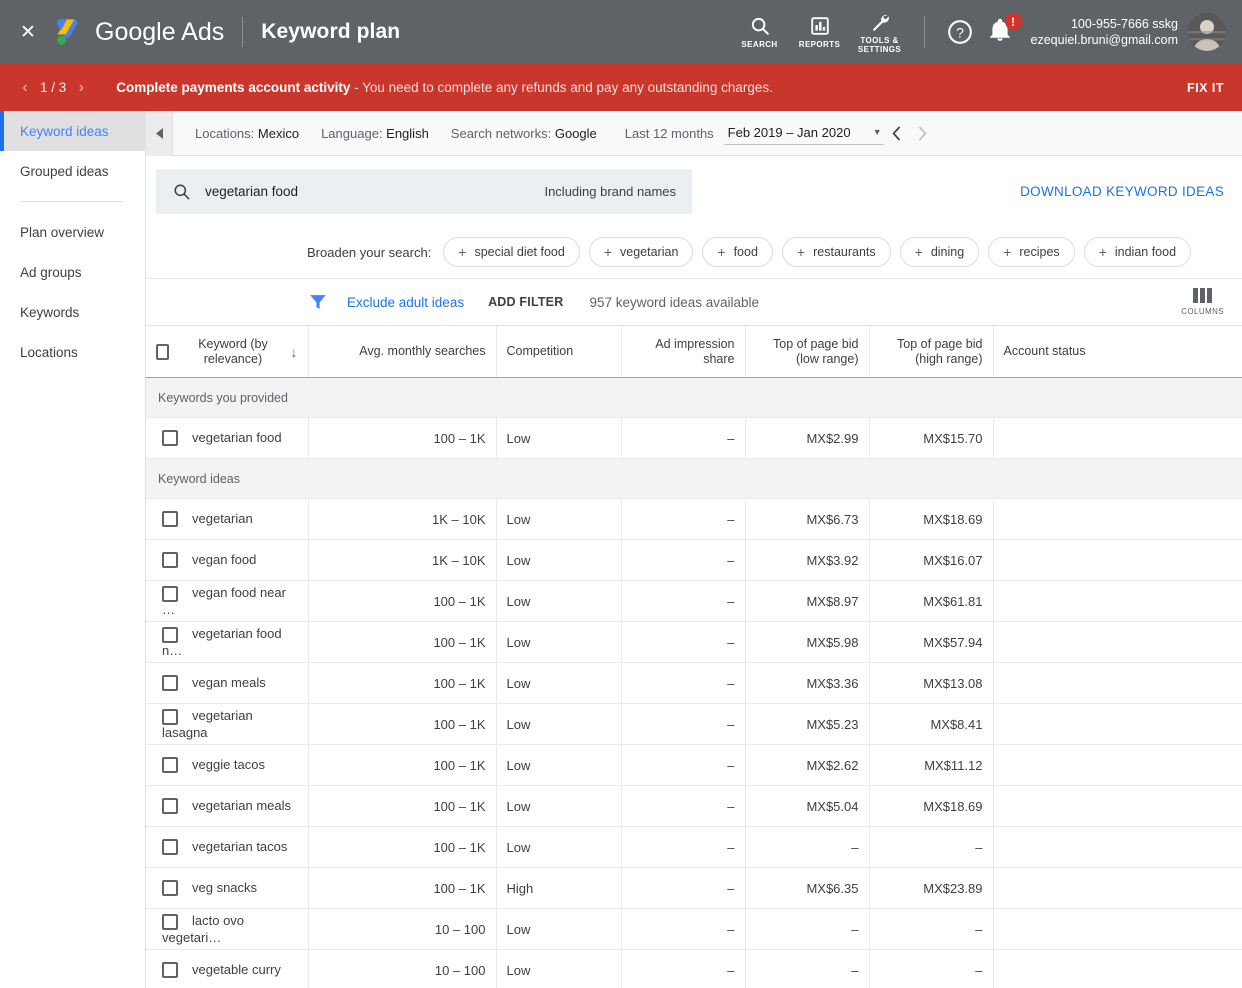  What do you see at coordinates (960, 32) in the screenshot?
I see `help-button: ?` at bounding box center [960, 32].